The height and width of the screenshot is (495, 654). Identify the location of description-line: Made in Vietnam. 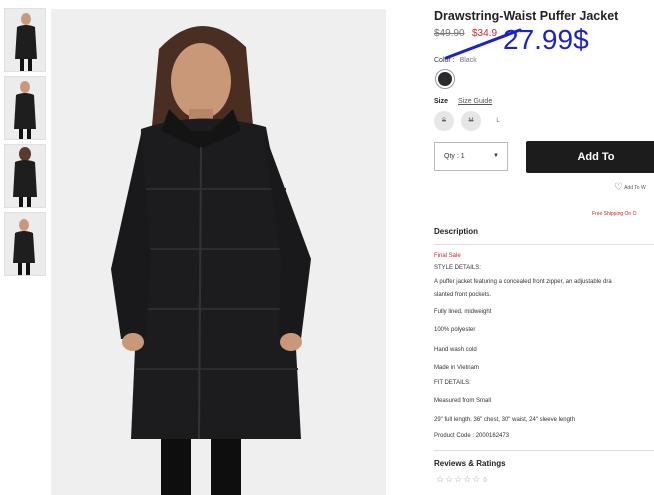
(456, 368).